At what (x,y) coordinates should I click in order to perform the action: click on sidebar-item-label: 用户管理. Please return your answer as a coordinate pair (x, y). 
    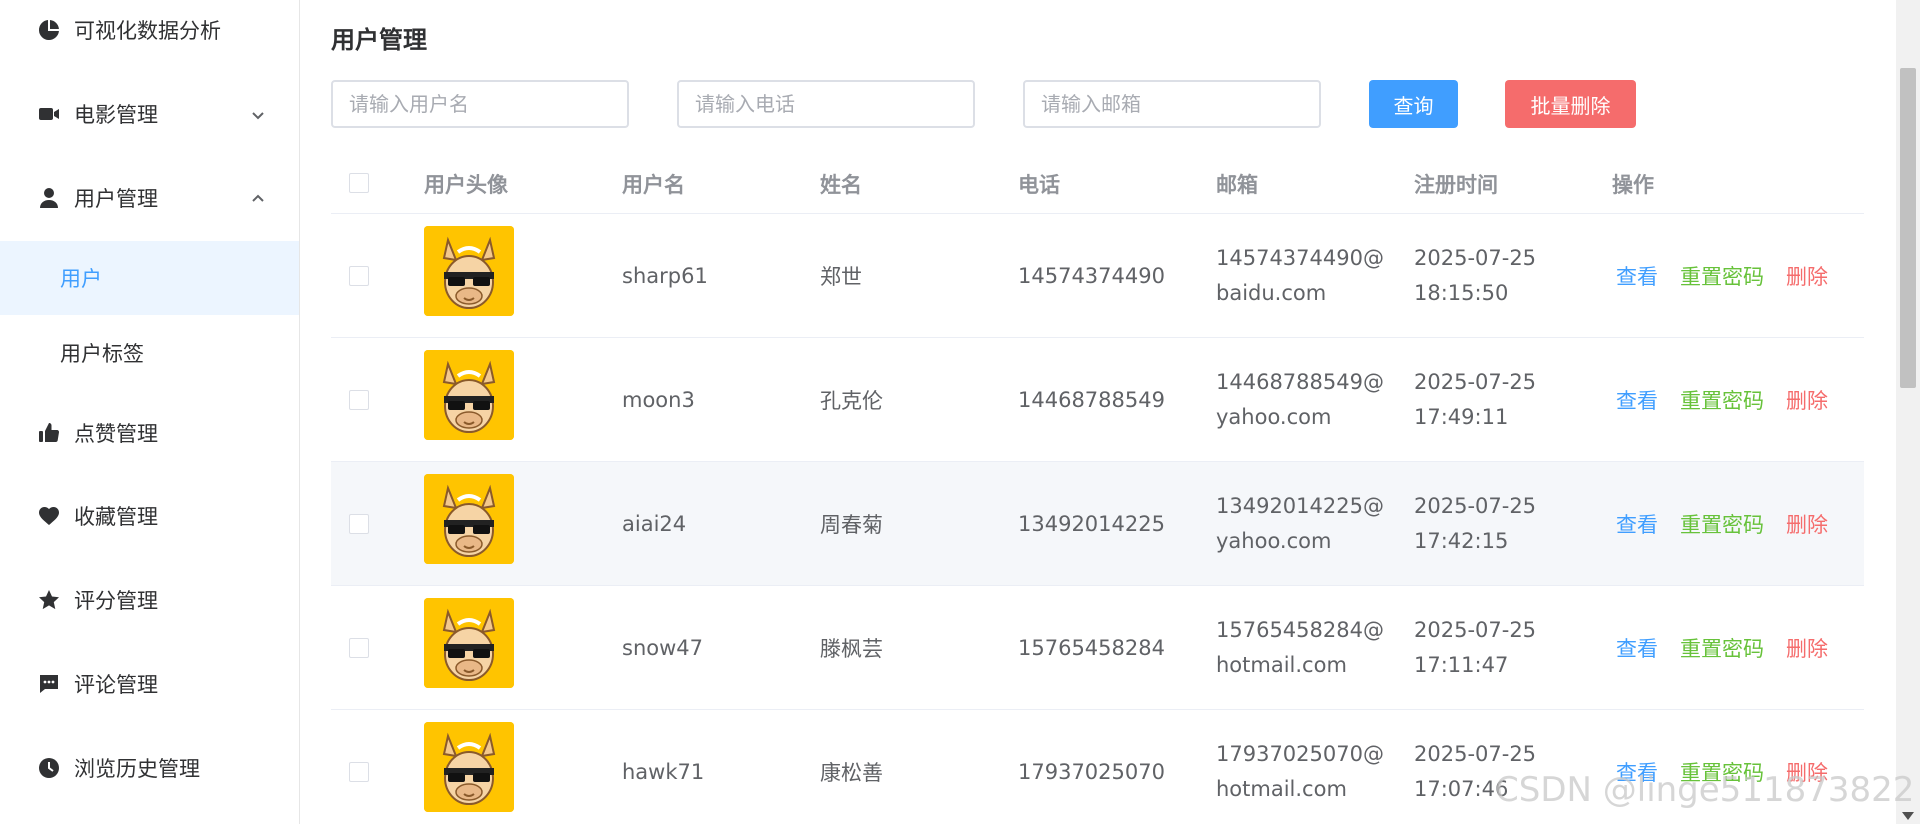
    Looking at the image, I should click on (116, 199).